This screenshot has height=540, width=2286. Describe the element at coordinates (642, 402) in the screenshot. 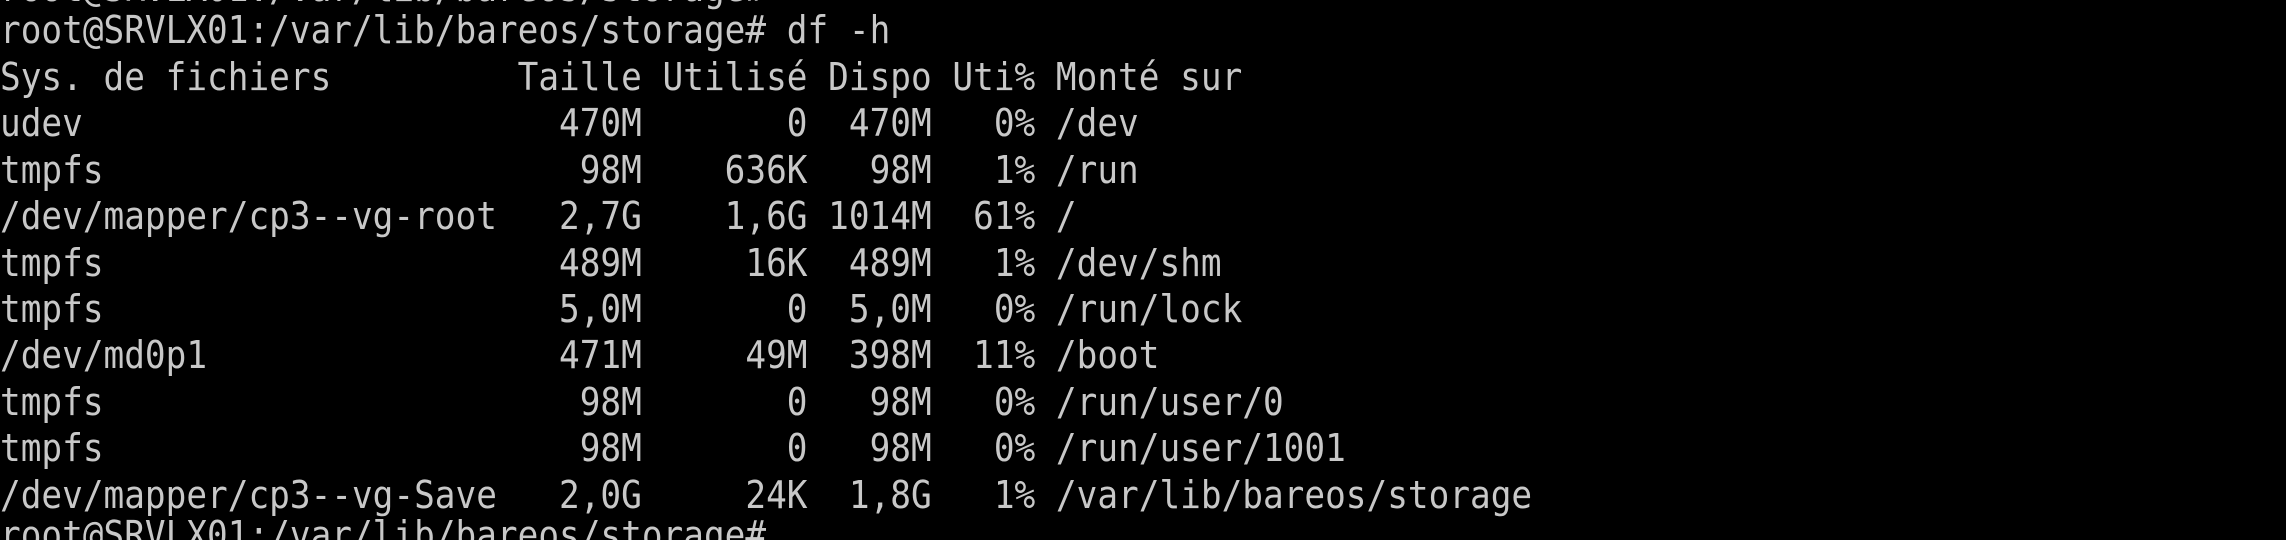

I see `df-row-tmpfs-user0: tmpfs 98M 0 98M 0% /run/user/0` at that location.